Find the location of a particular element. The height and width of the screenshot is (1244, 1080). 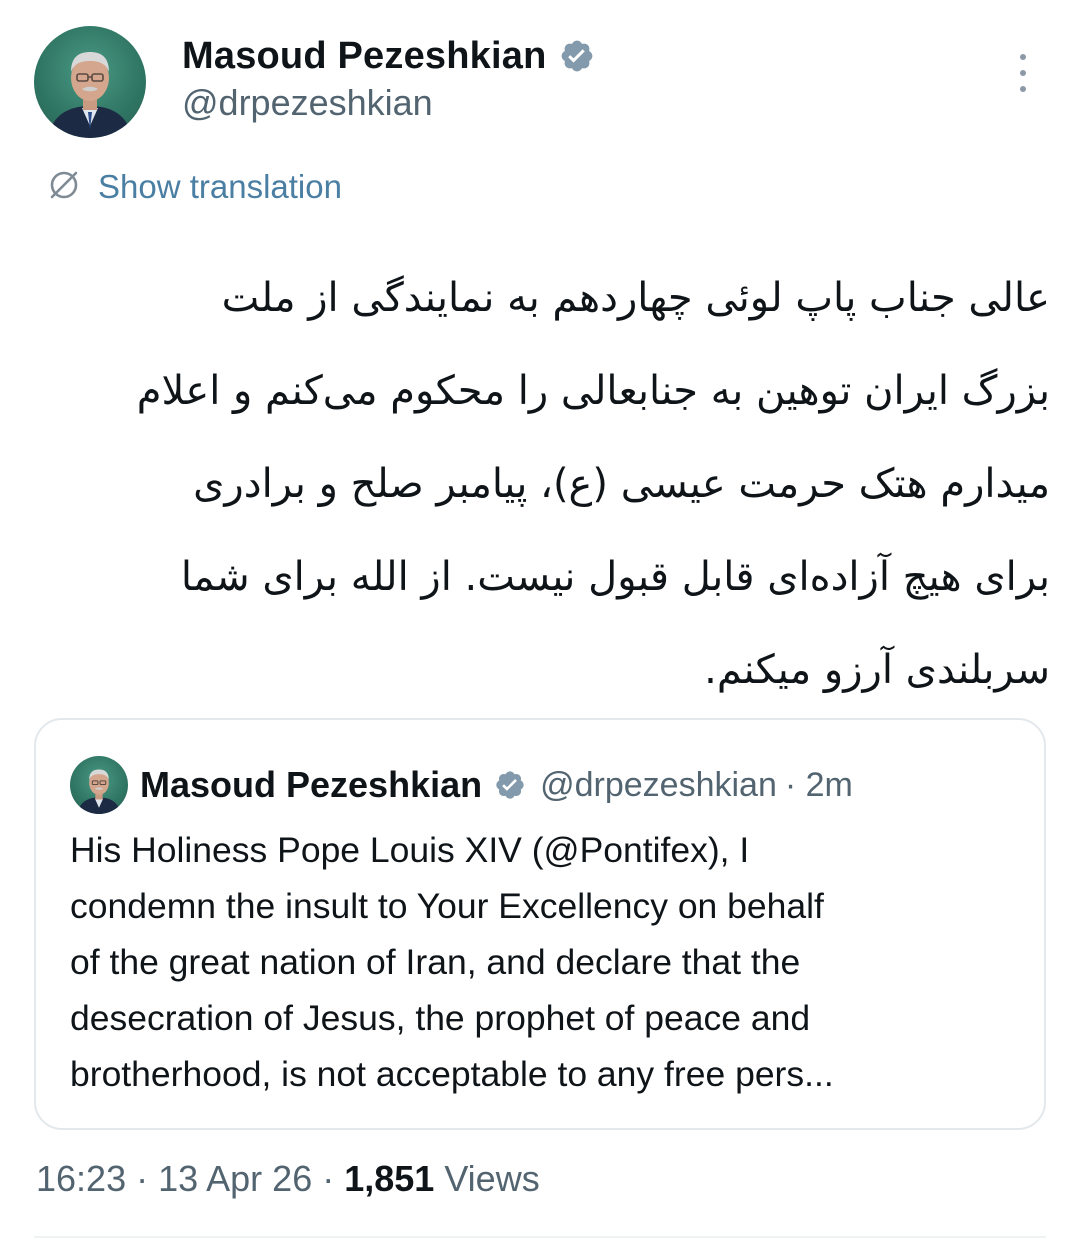

tweet-meta: 16:23 · 13 Apr 26 · 1,851 Views is located at coordinates (288, 1179).